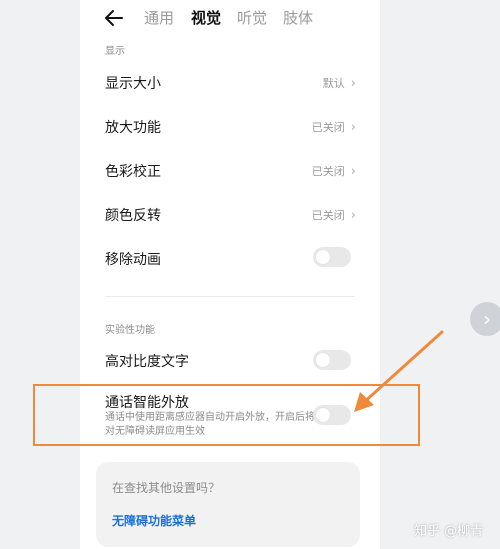 This screenshot has width=500, height=549. What do you see at coordinates (147, 362) in the screenshot?
I see `row-title: 高对比度文字` at bounding box center [147, 362].